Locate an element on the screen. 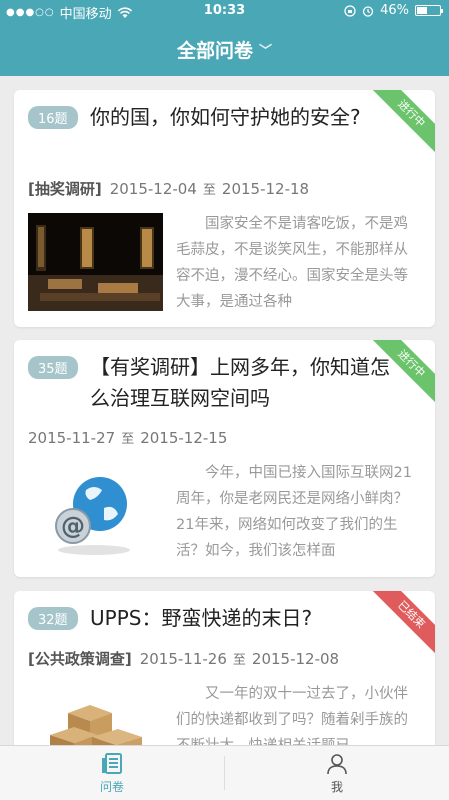 The width and height of the screenshot is (449, 800). survey-meta: 2015-11-27 至 2015-12-15 is located at coordinates (127, 437).